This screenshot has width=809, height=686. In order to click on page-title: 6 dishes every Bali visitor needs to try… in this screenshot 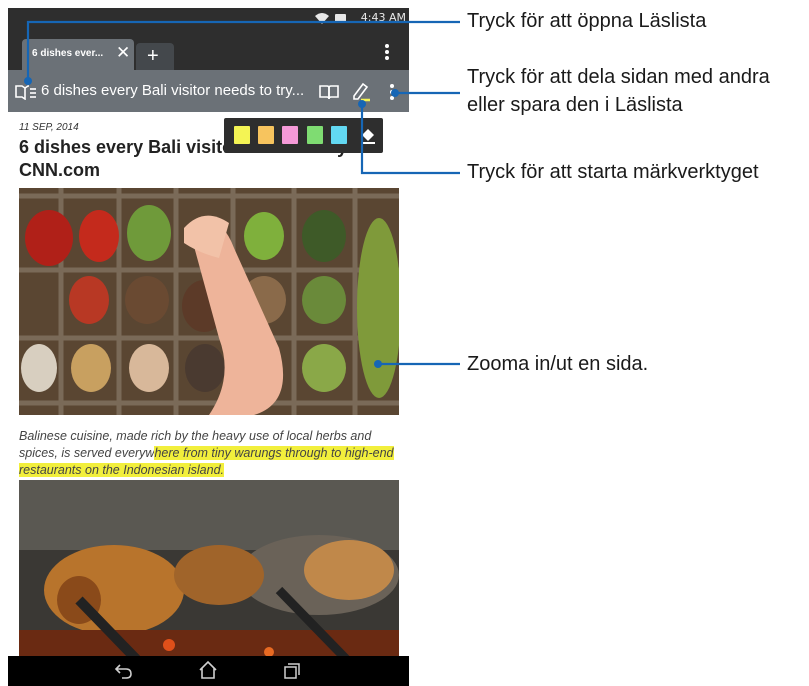, I will do `click(172, 90)`.